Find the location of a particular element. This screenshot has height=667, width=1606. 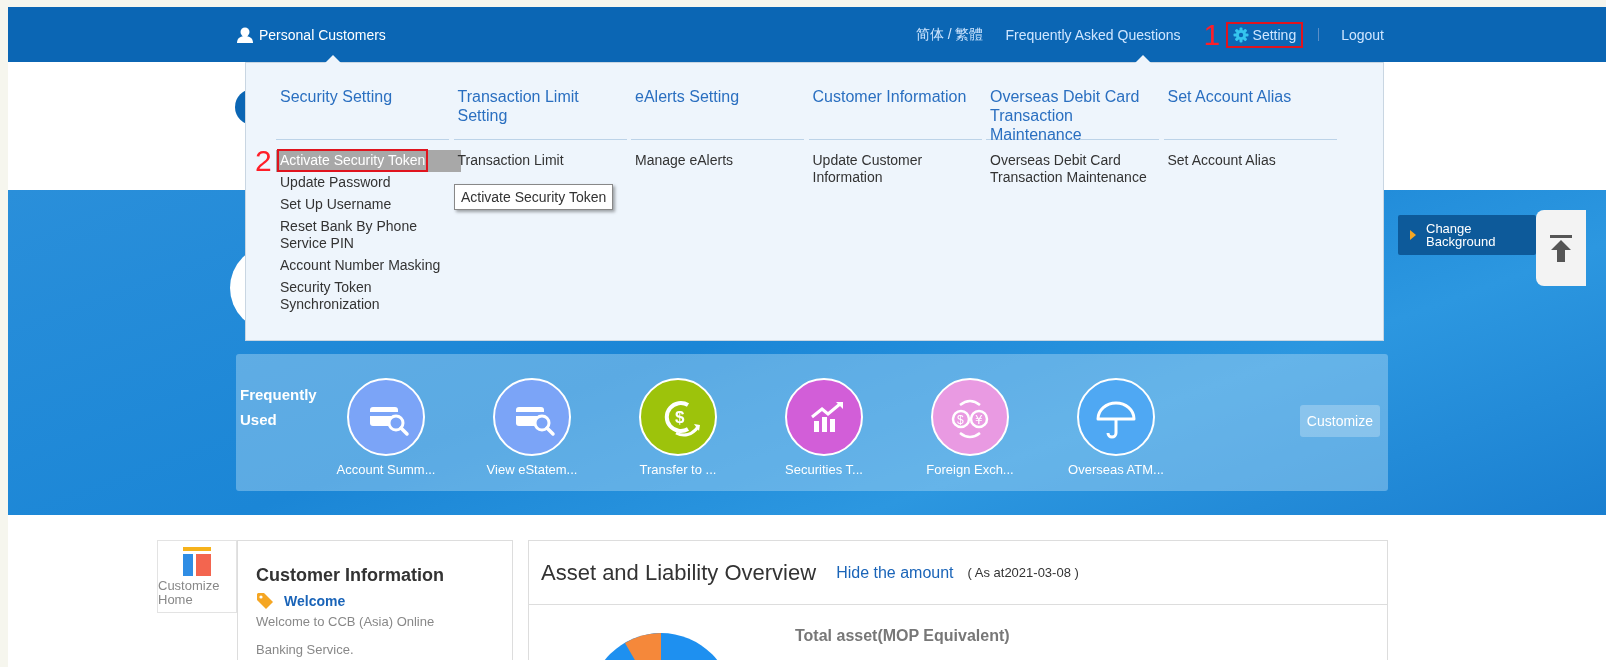

curved-arrow-icon is located at coordinates (682, 419).